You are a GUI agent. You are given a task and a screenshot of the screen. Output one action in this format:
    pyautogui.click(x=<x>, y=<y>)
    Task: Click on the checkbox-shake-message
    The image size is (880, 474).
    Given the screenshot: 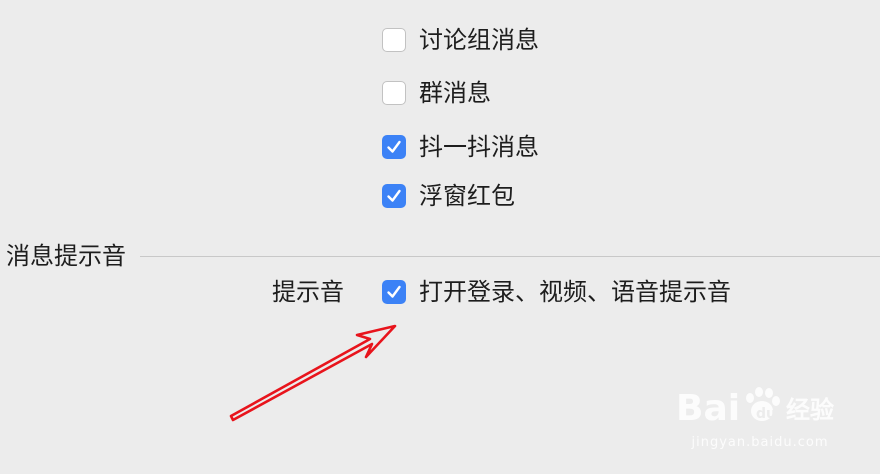 What is the action you would take?
    pyautogui.click(x=394, y=147)
    